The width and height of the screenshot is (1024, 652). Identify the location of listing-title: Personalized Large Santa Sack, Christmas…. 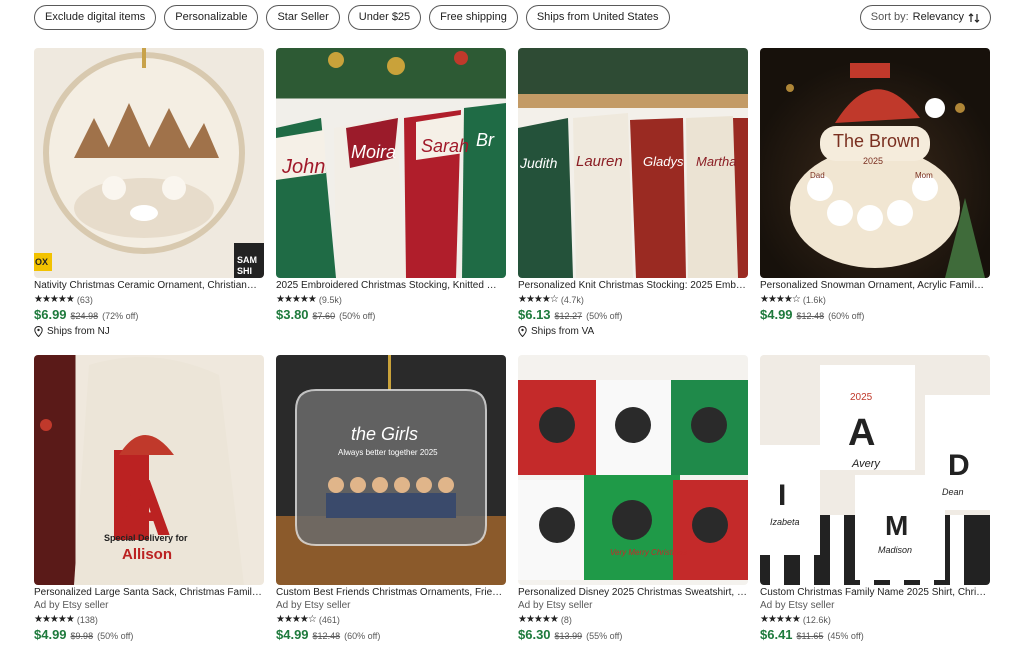
(149, 593).